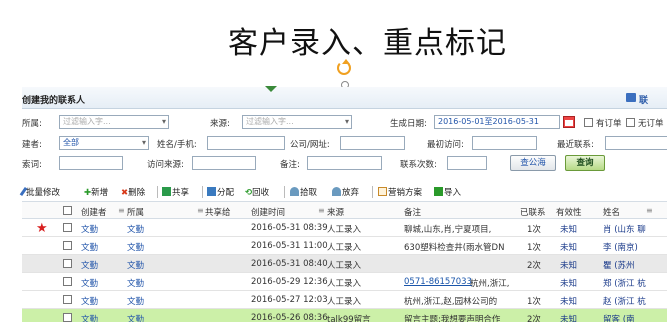 The image size is (667, 322). What do you see at coordinates (643, 99) in the screenshot?
I see `panel-top-link: 联` at bounding box center [643, 99].